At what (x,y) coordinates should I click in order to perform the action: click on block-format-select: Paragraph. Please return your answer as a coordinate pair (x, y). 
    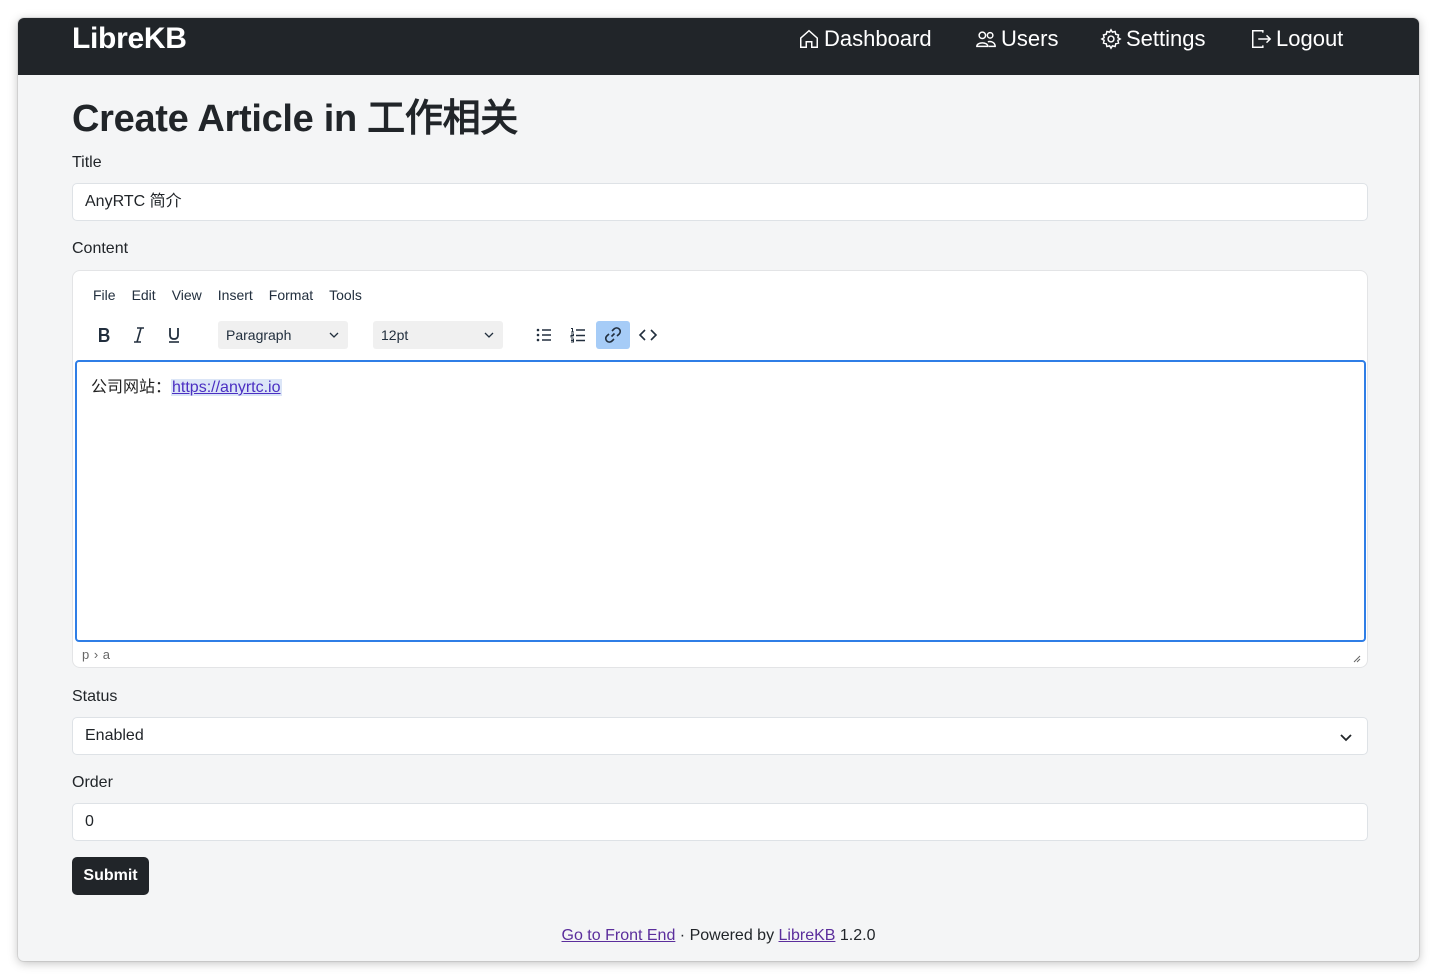
    Looking at the image, I should click on (283, 335).